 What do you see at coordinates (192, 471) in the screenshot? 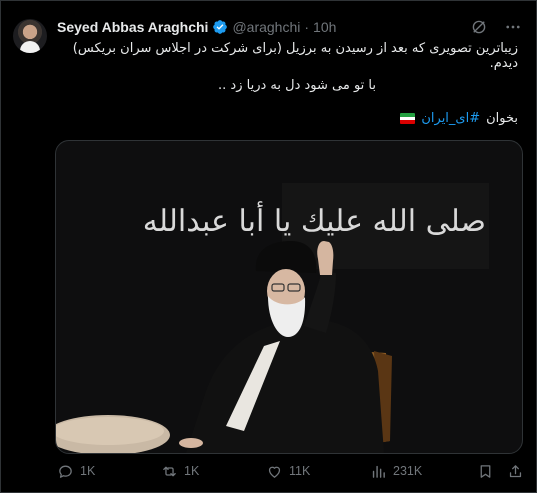
I see `repost-count: 1K` at bounding box center [192, 471].